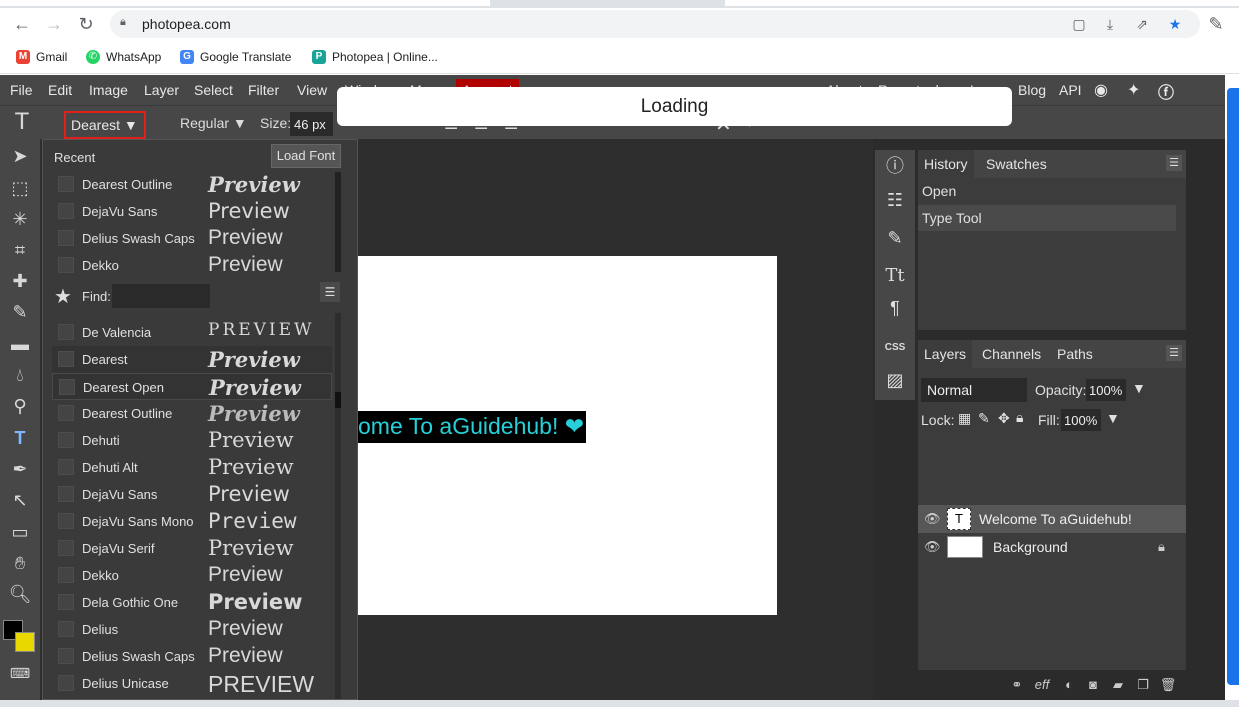 The width and height of the screenshot is (1239, 707). What do you see at coordinates (20, 563) in the screenshot?
I see `hand-tool-icon: ✋︎` at bounding box center [20, 563].